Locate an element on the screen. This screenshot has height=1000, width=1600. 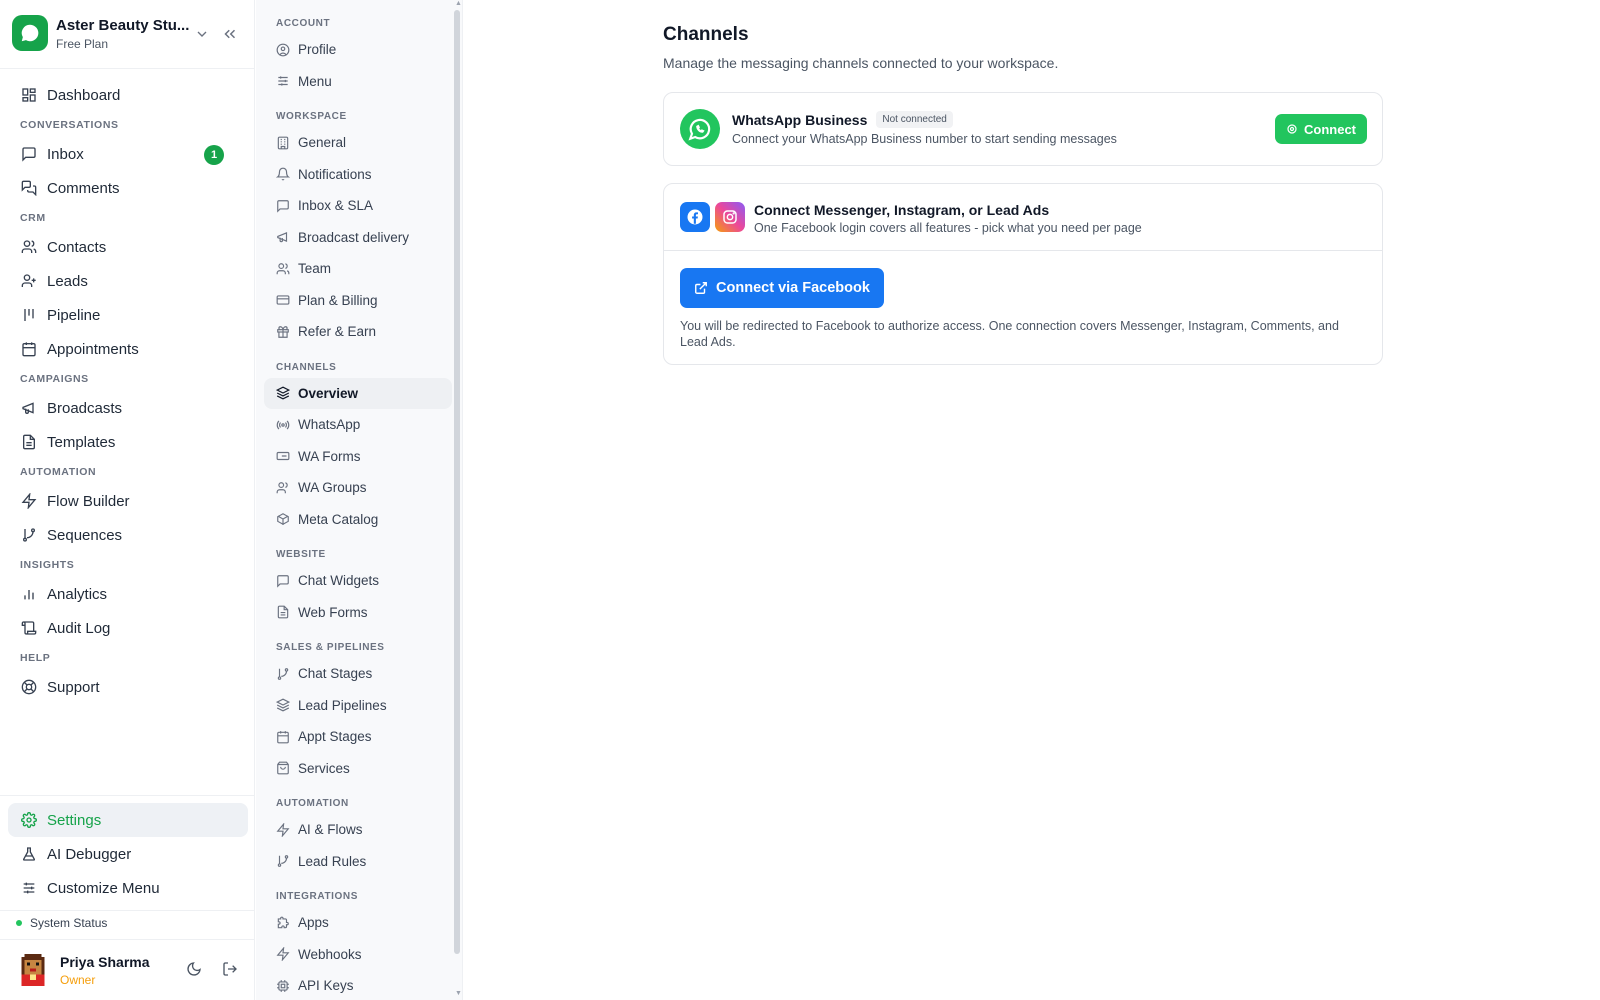
nav-flow-builder: Flow Builder is located at coordinates (127, 501).